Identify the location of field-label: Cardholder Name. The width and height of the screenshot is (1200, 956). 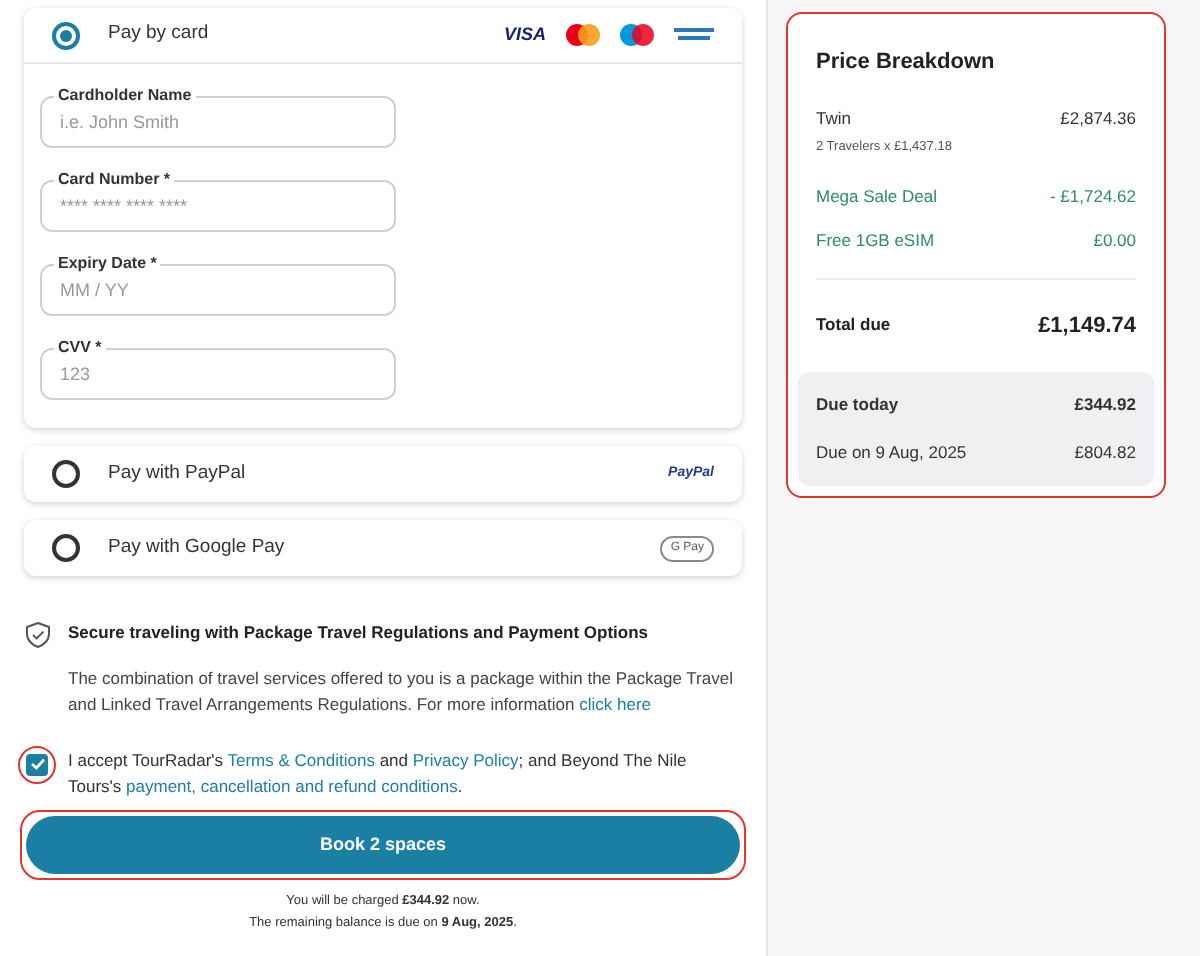
(125, 96).